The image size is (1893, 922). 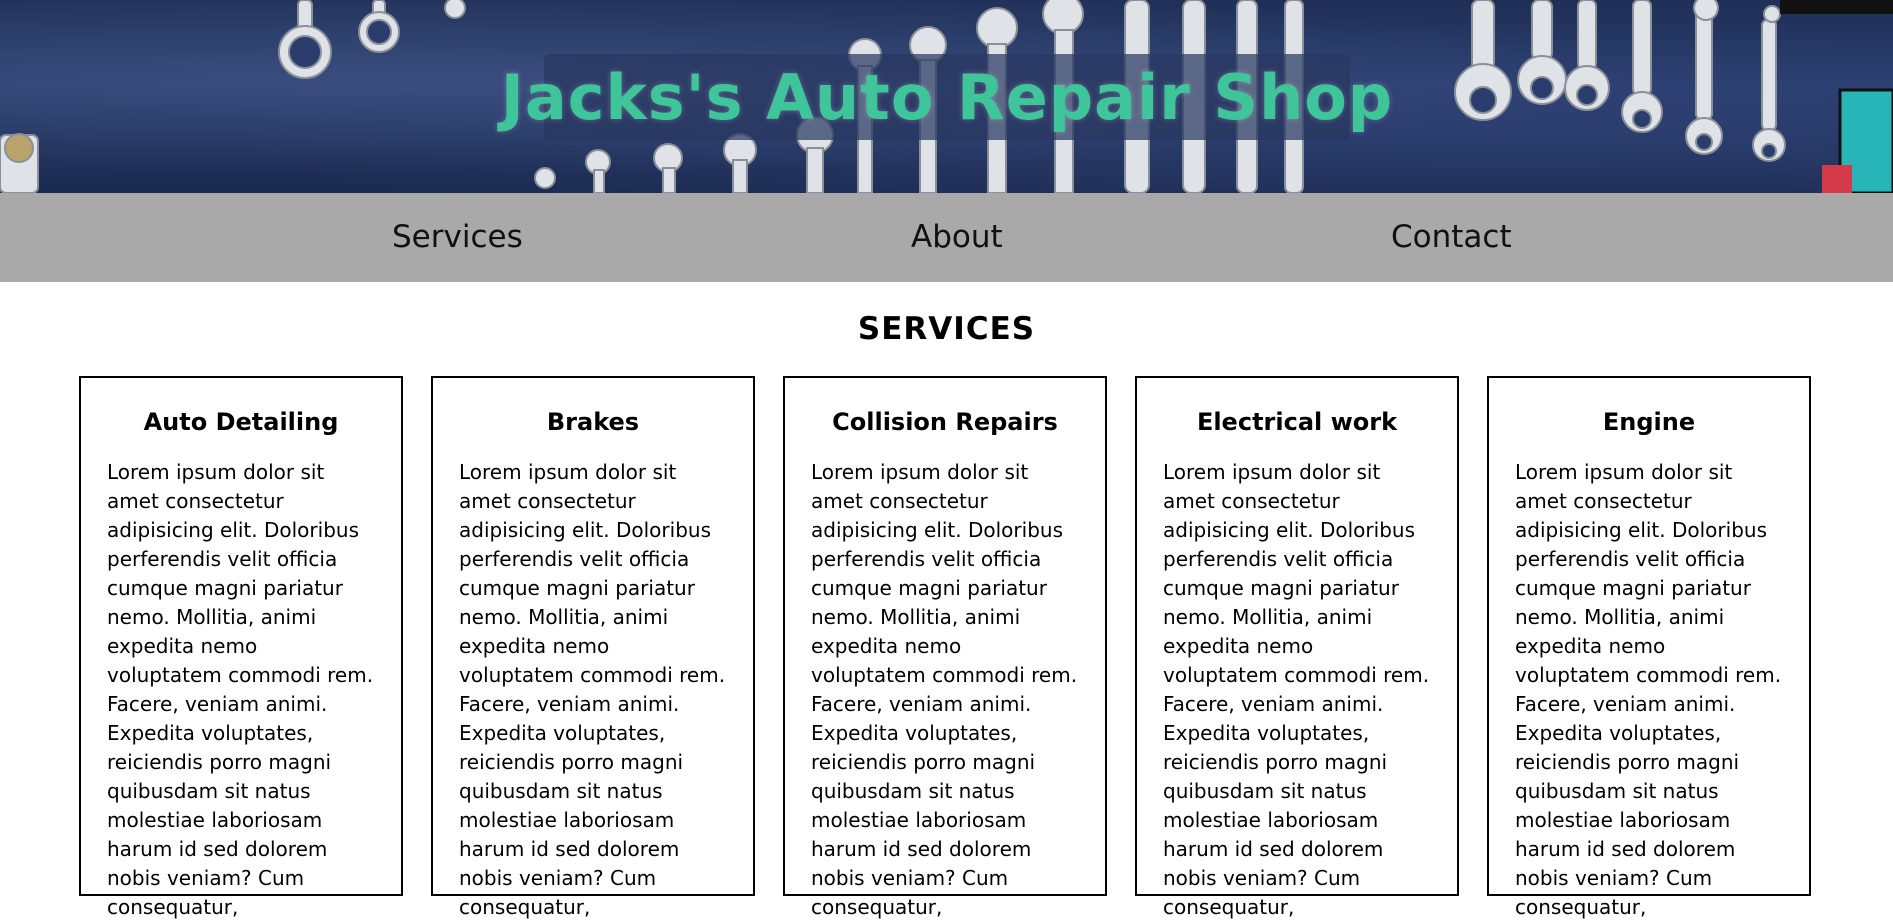 I want to click on service-card-title: Engine, so click(x=1649, y=422).